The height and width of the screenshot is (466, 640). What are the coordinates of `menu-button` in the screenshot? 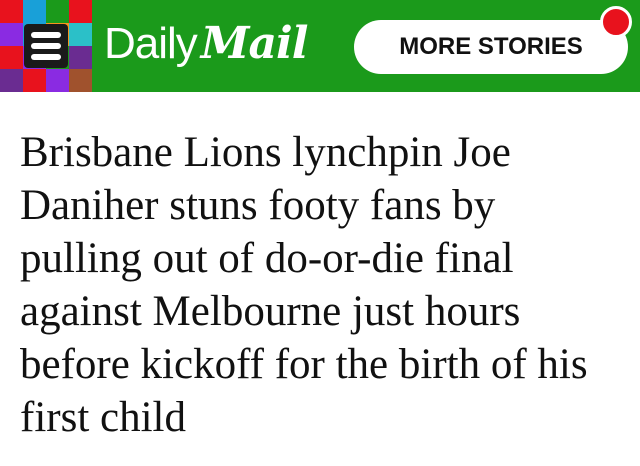 It's located at (46, 46).